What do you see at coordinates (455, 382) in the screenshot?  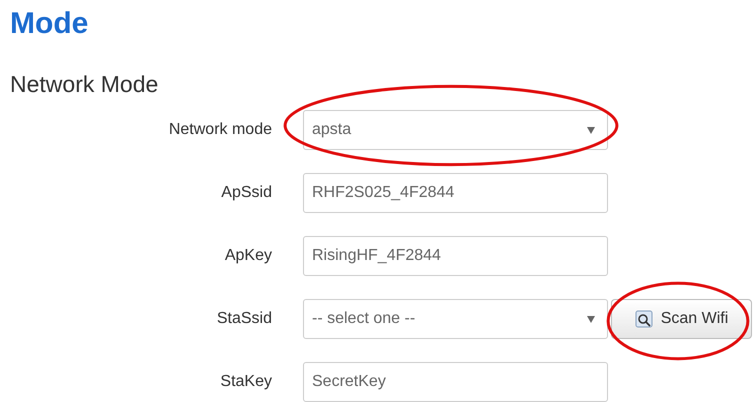 I see `input-field: SecretKey` at bounding box center [455, 382].